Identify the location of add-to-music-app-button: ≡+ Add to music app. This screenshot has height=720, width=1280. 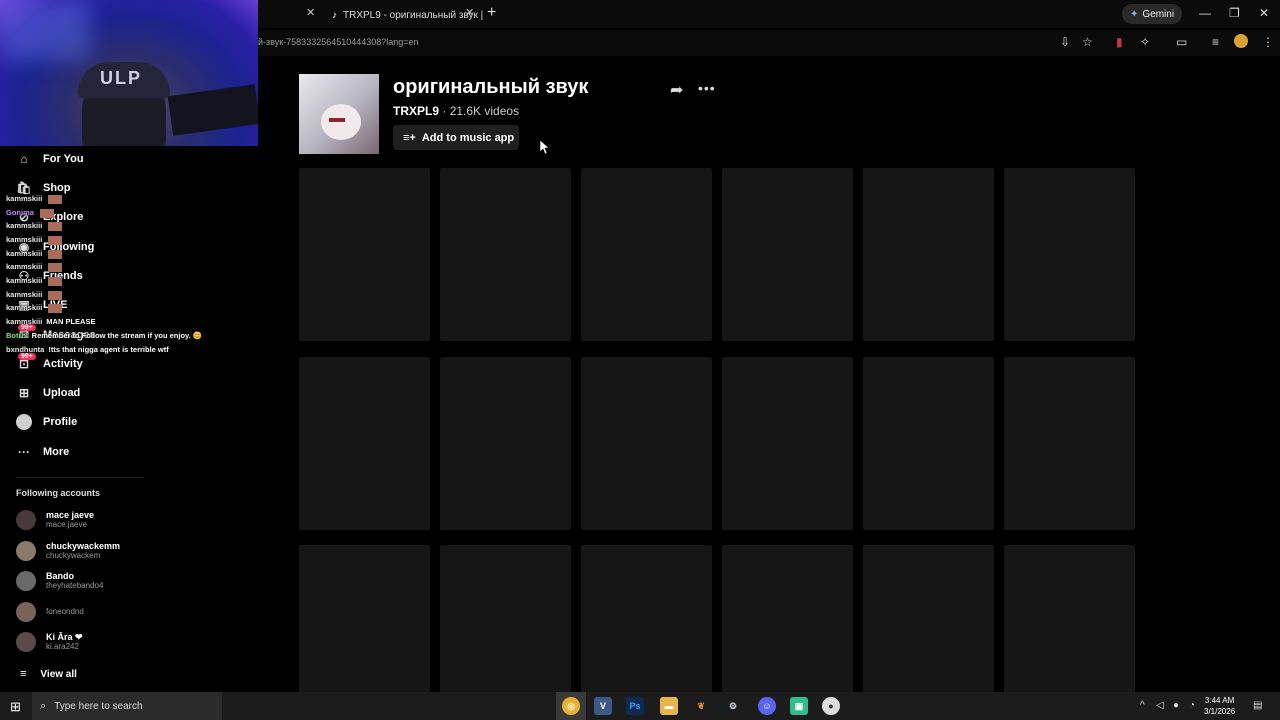
(456, 137).